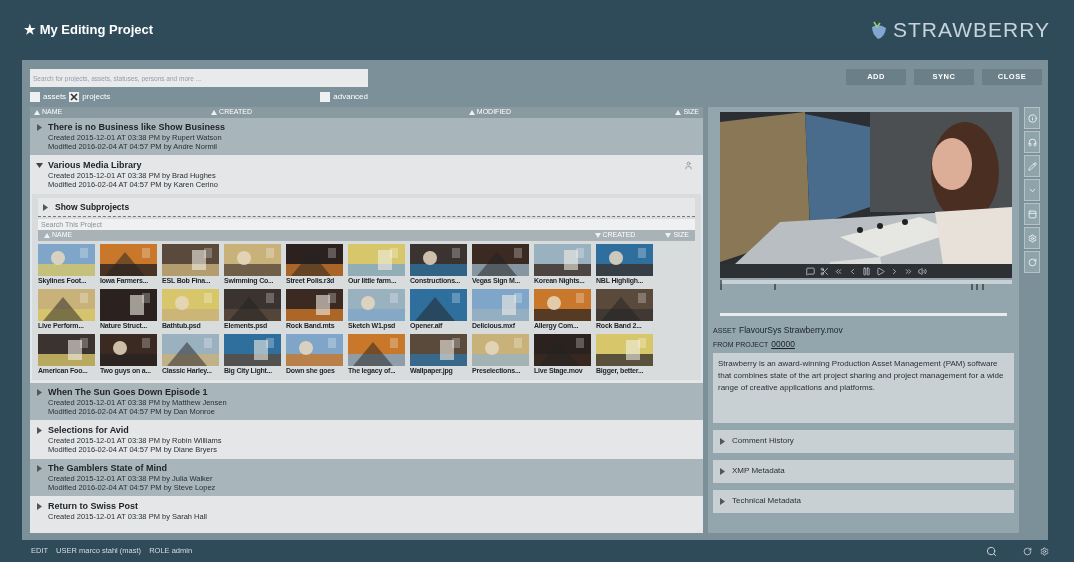  I want to click on project-name: Selections for Avid, so click(88, 430).